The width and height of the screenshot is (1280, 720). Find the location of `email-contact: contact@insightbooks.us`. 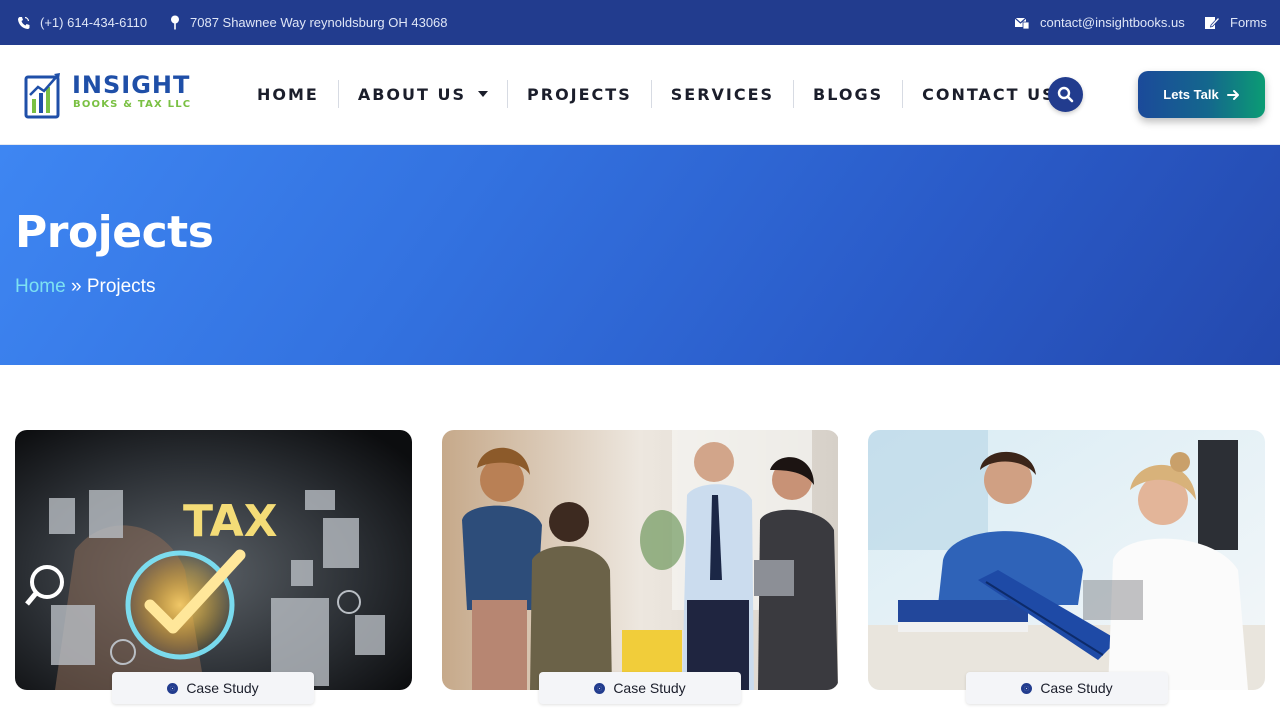

email-contact: contact@insightbooks.us is located at coordinates (1099, 22).